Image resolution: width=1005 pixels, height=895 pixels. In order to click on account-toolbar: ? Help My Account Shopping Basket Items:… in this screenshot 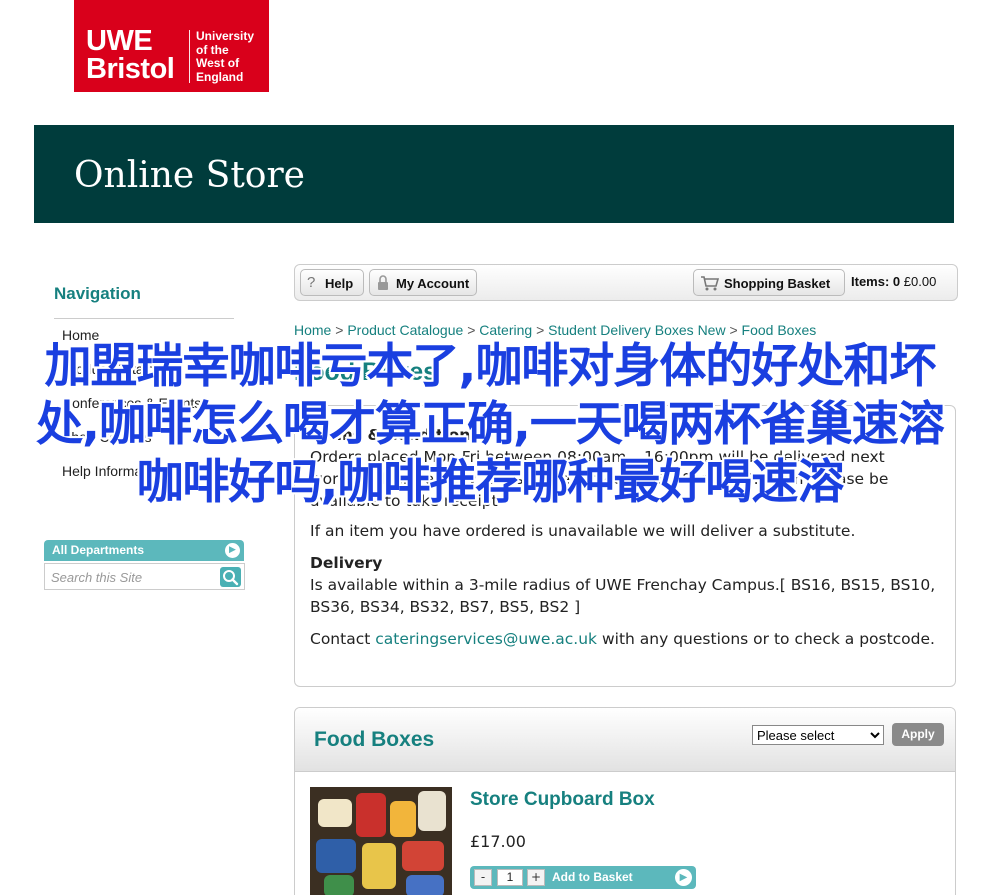, I will do `click(626, 282)`.